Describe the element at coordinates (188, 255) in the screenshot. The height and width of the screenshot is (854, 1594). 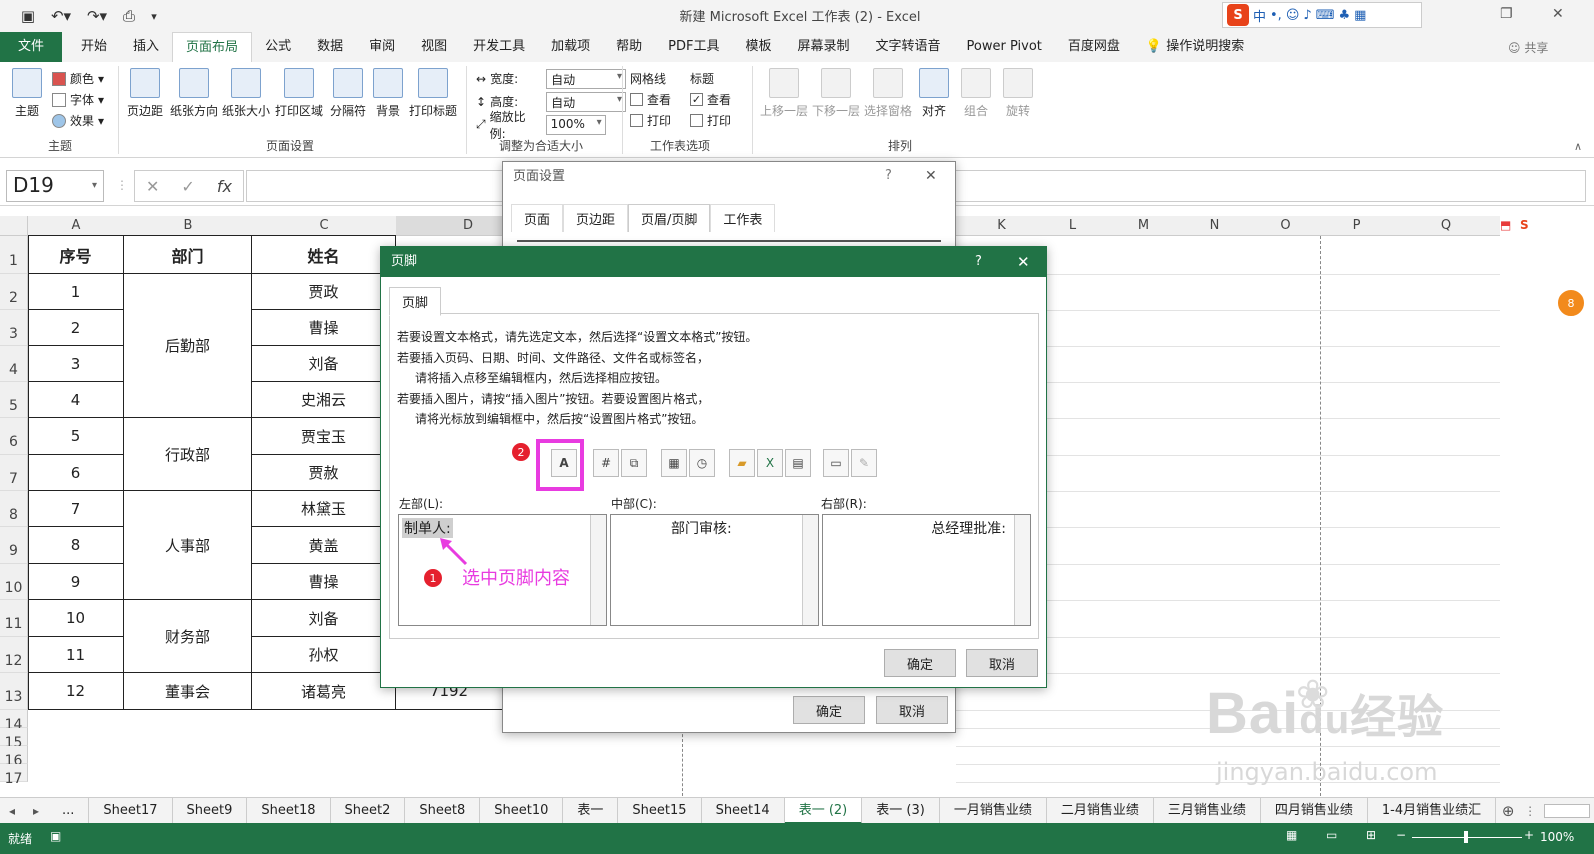
I see `table-header-cell: 部门` at that location.